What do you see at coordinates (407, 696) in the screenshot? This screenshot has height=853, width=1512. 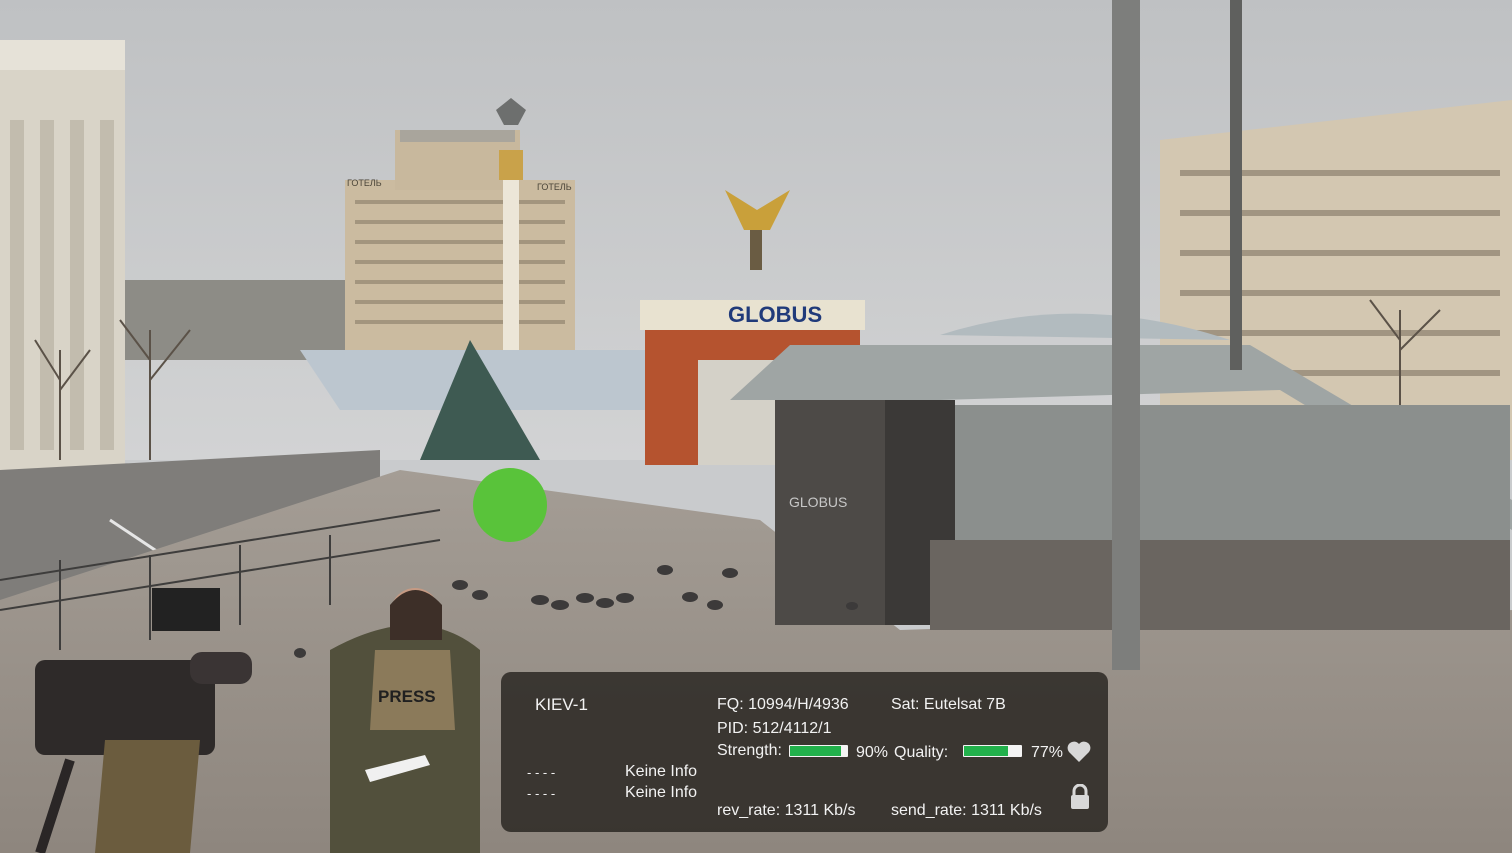 I see `press-vest-label: PRESS` at bounding box center [407, 696].